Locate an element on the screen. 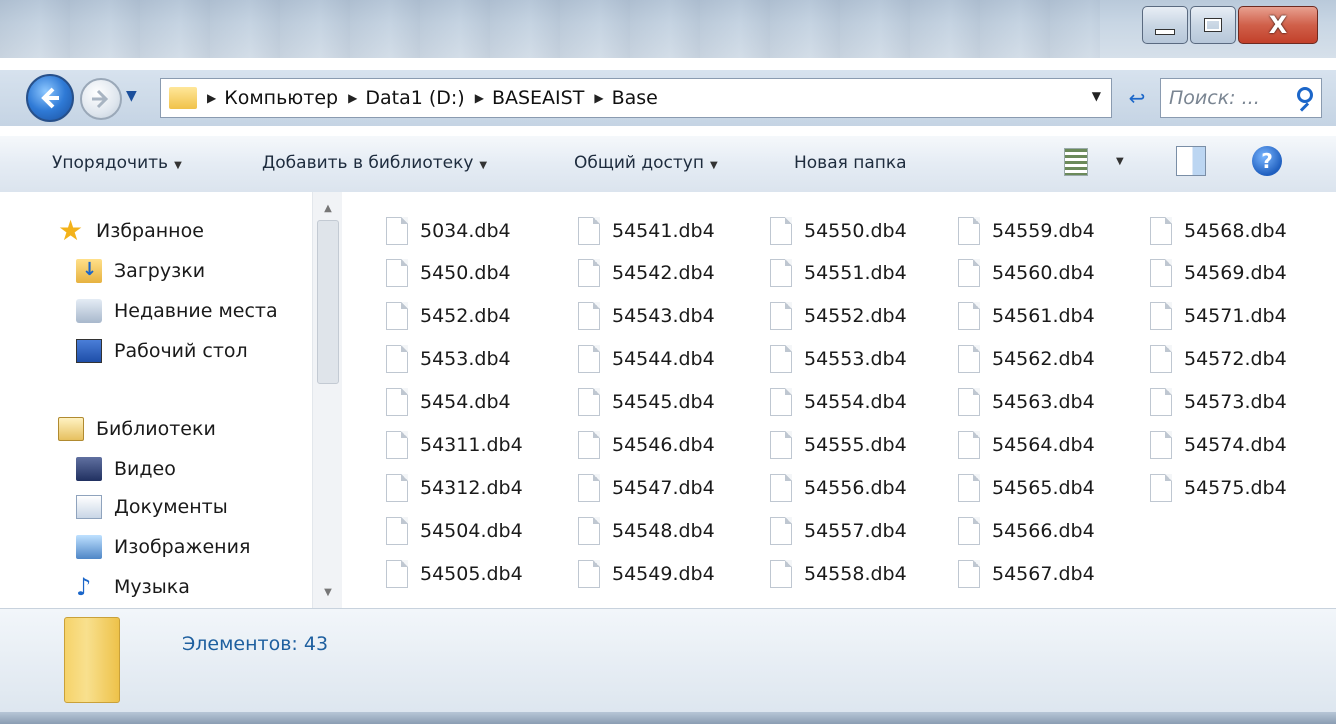  sidebar-item-favorites: ★ Избранное is located at coordinates (131, 231).